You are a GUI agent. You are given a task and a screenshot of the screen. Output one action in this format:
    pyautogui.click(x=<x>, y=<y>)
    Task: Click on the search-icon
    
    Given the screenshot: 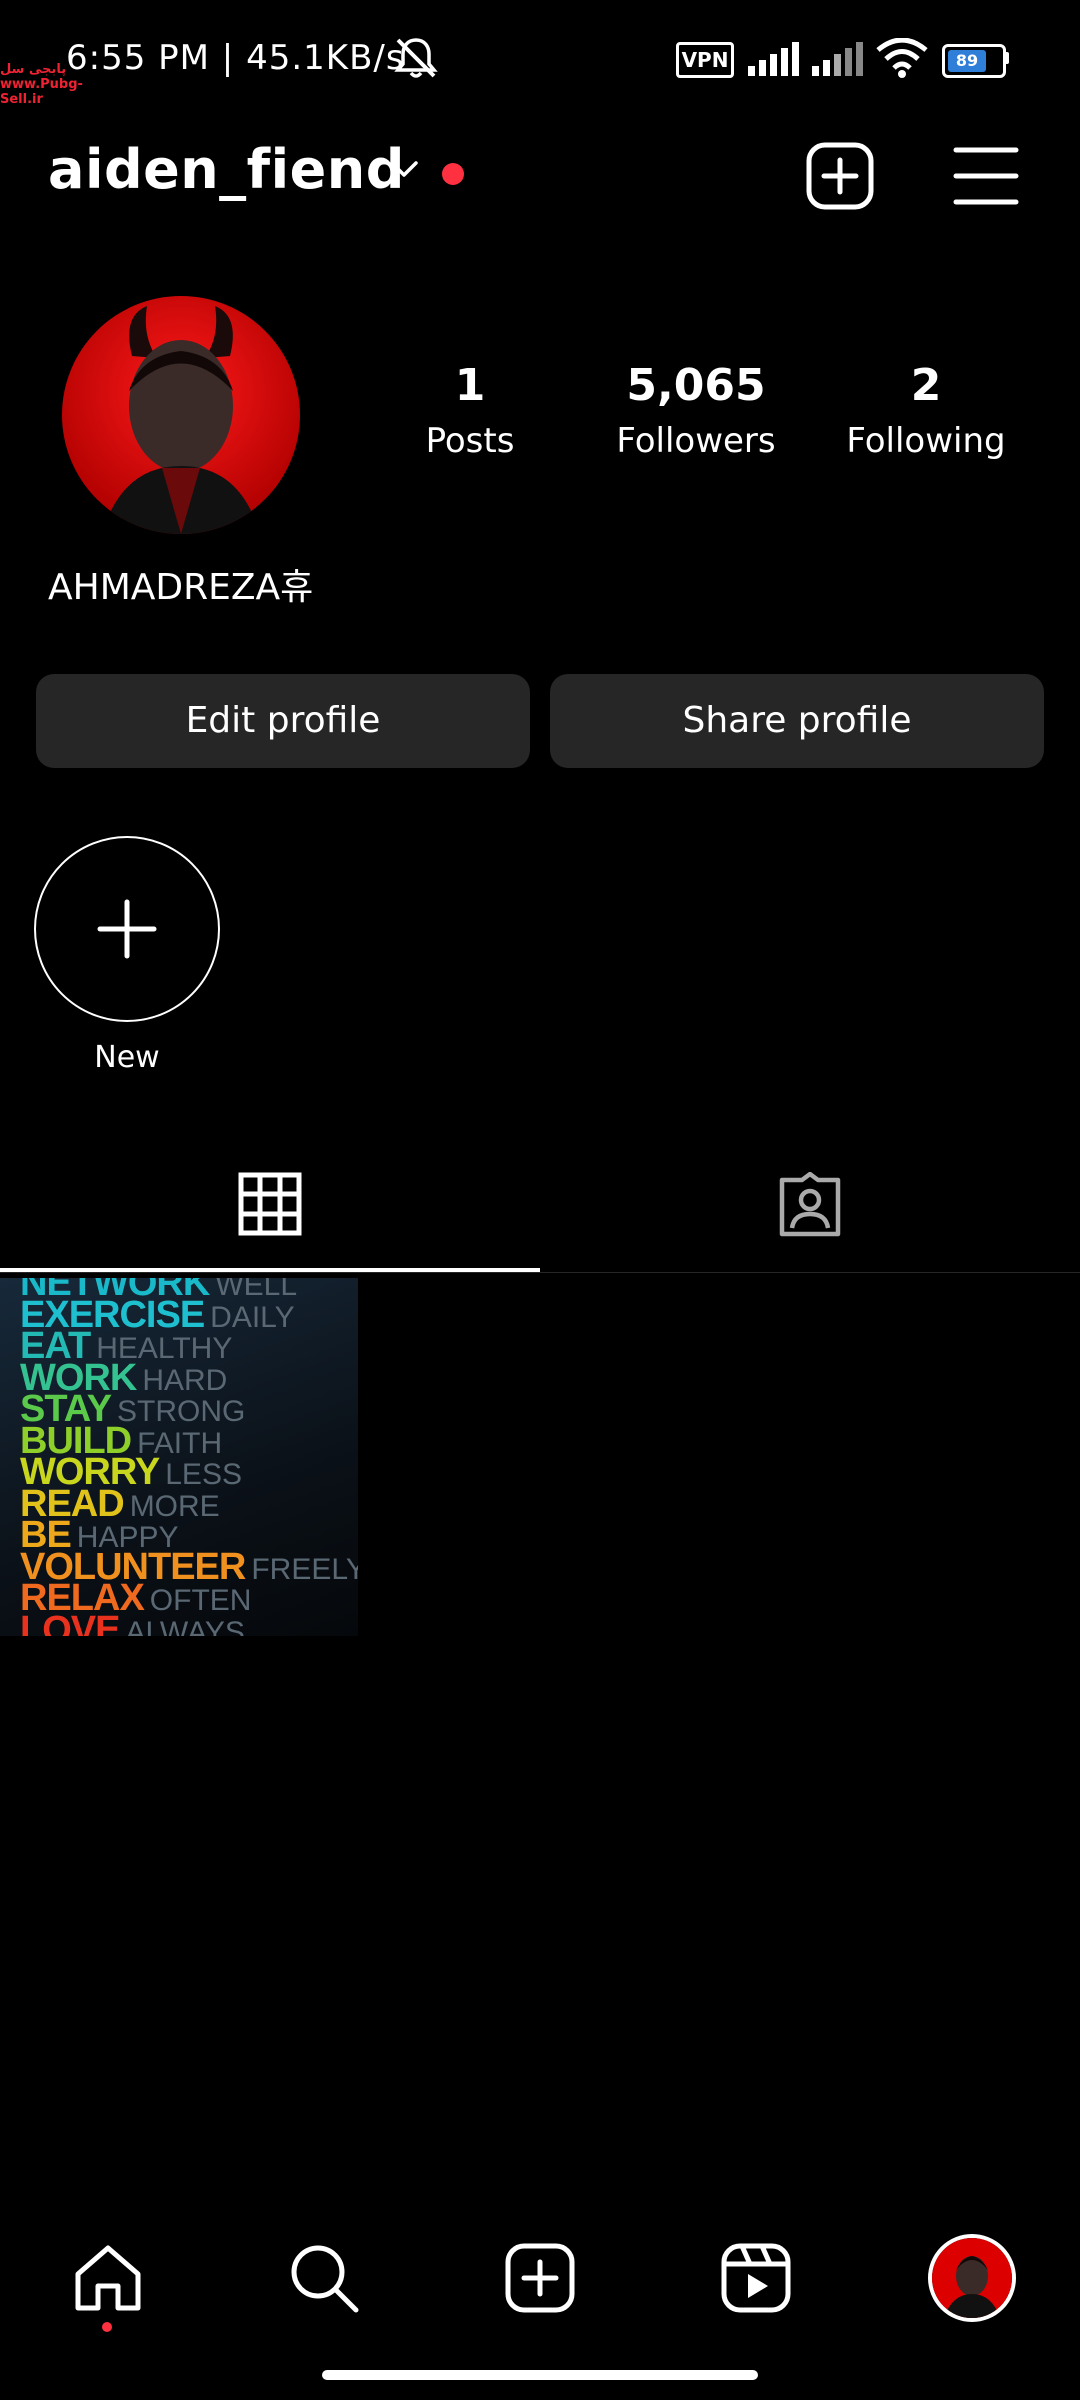 What is the action you would take?
    pyautogui.click(x=324, y=2278)
    